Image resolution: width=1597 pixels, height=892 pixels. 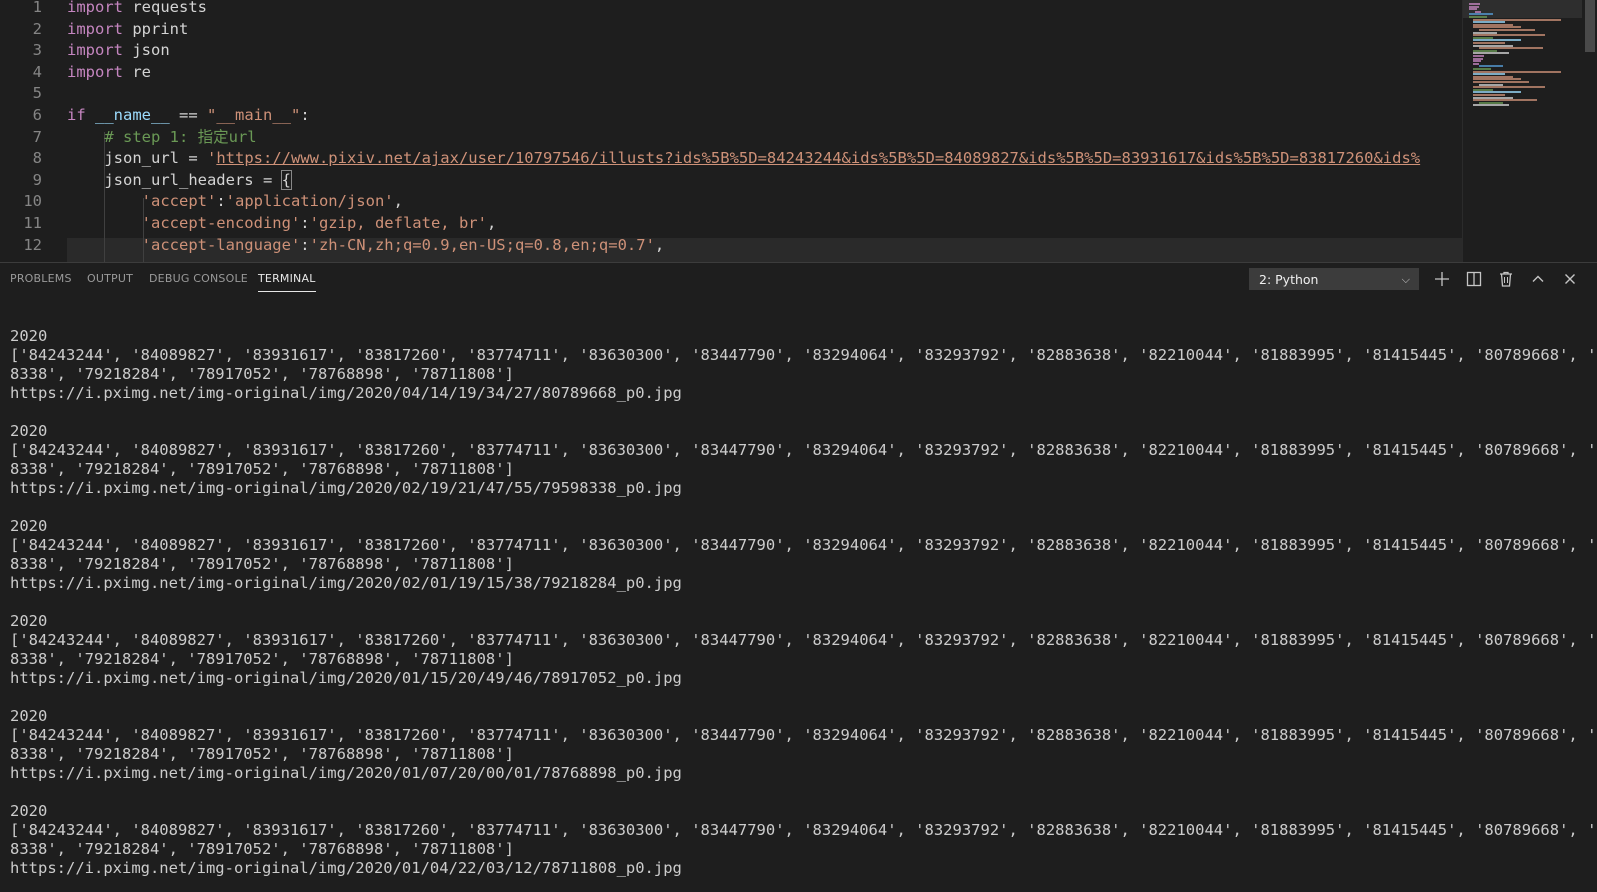 I want to click on editor-scrollbar, so click(x=1589, y=131).